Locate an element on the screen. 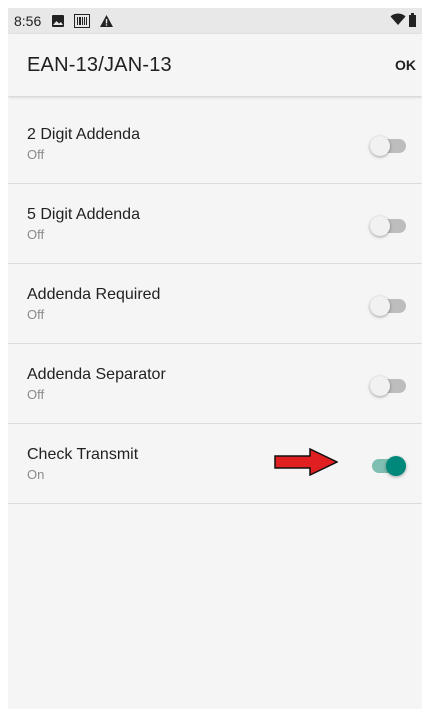 This screenshot has width=422, height=709. ok-button: OK is located at coordinates (400, 65).